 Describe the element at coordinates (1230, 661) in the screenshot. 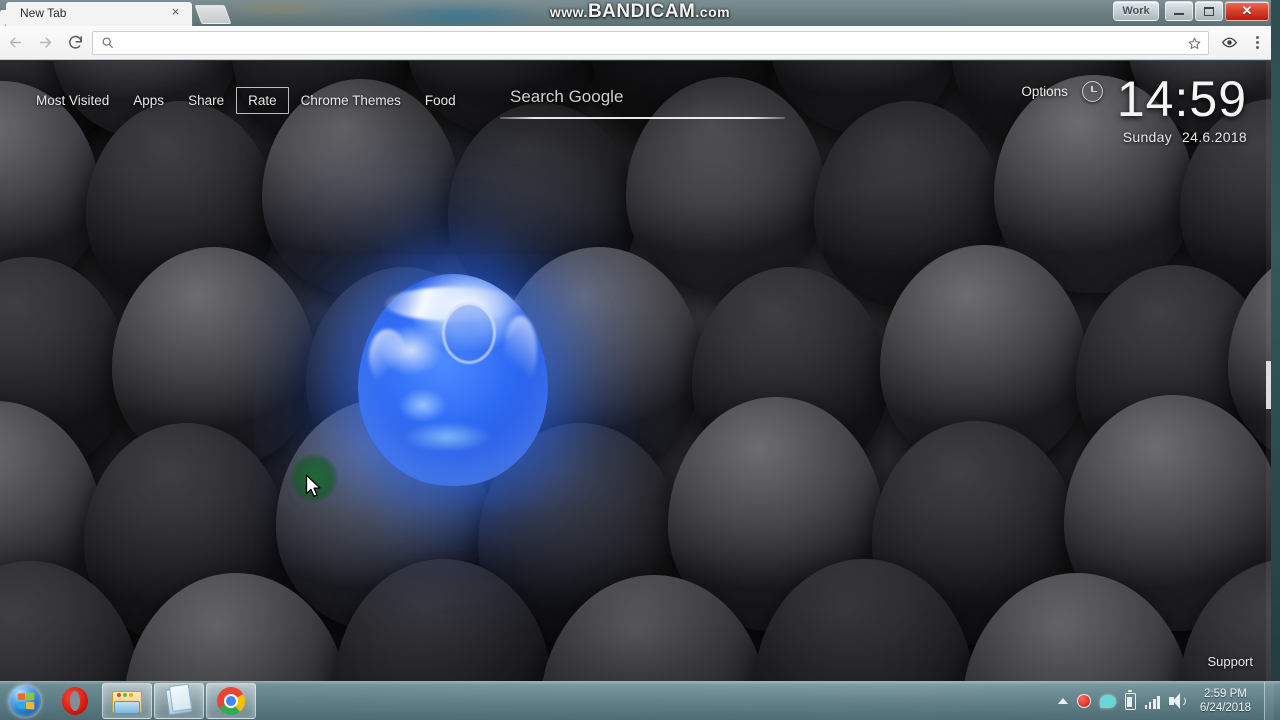

I see `support-link: Support` at that location.